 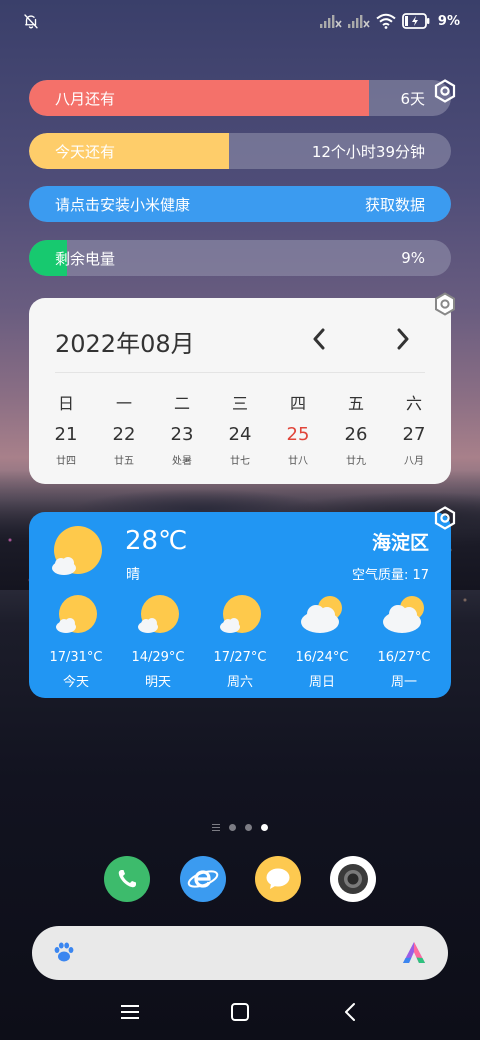 I want to click on home-square-icon, so click(x=240, y=1012).